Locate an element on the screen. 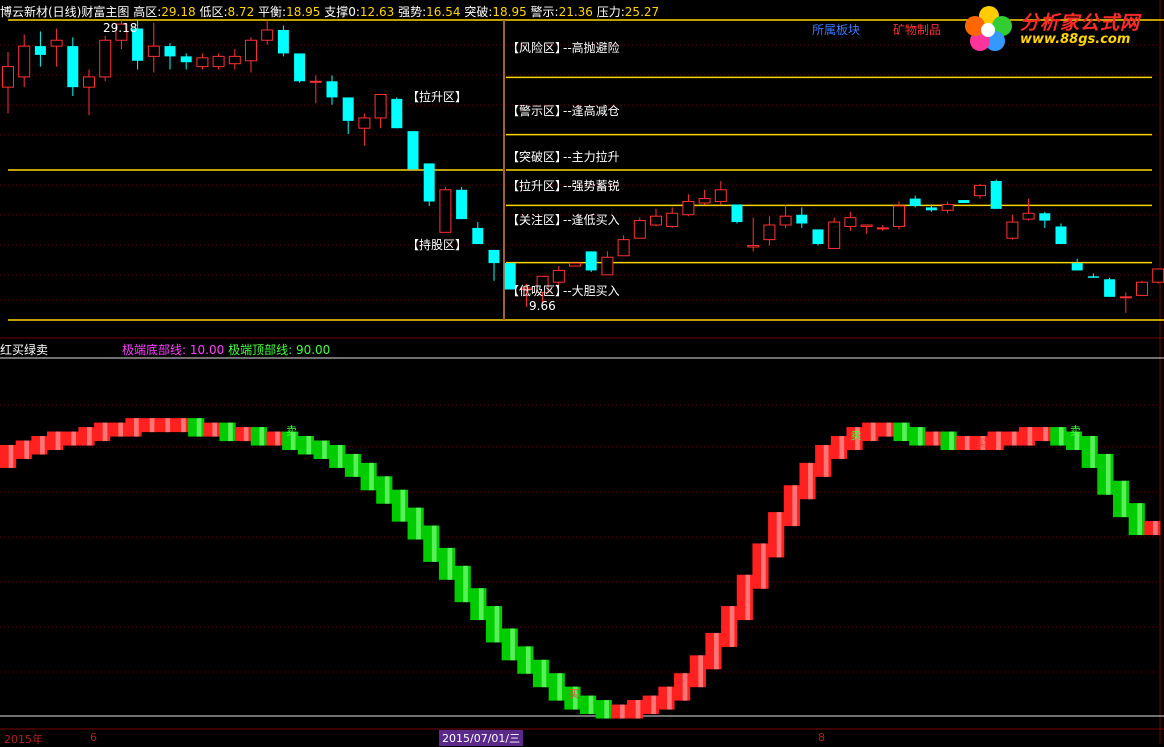 This screenshot has width=1164, height=747. footer-cursor-date: 2015/07/01/三 is located at coordinates (481, 738).